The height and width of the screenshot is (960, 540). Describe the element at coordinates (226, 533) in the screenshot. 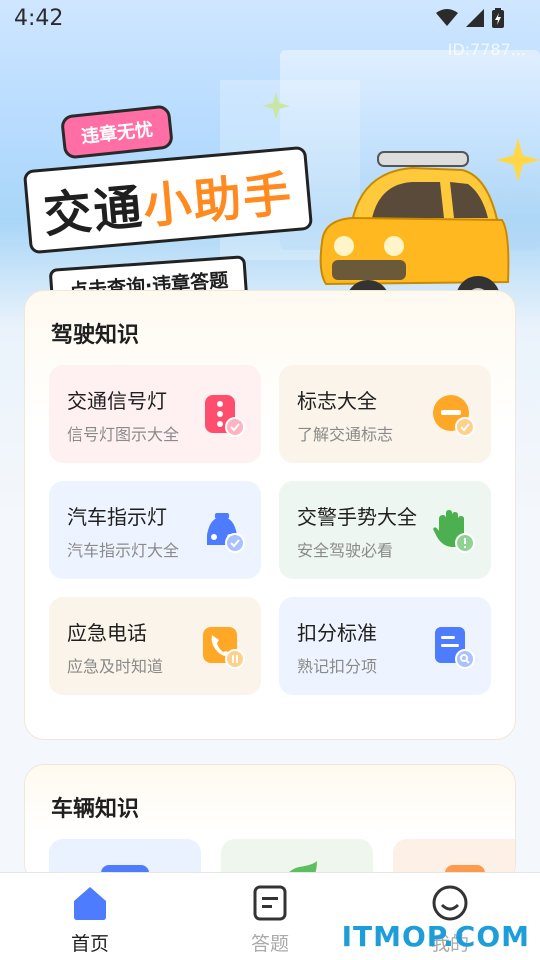

I see `car-indicator-icon` at that location.